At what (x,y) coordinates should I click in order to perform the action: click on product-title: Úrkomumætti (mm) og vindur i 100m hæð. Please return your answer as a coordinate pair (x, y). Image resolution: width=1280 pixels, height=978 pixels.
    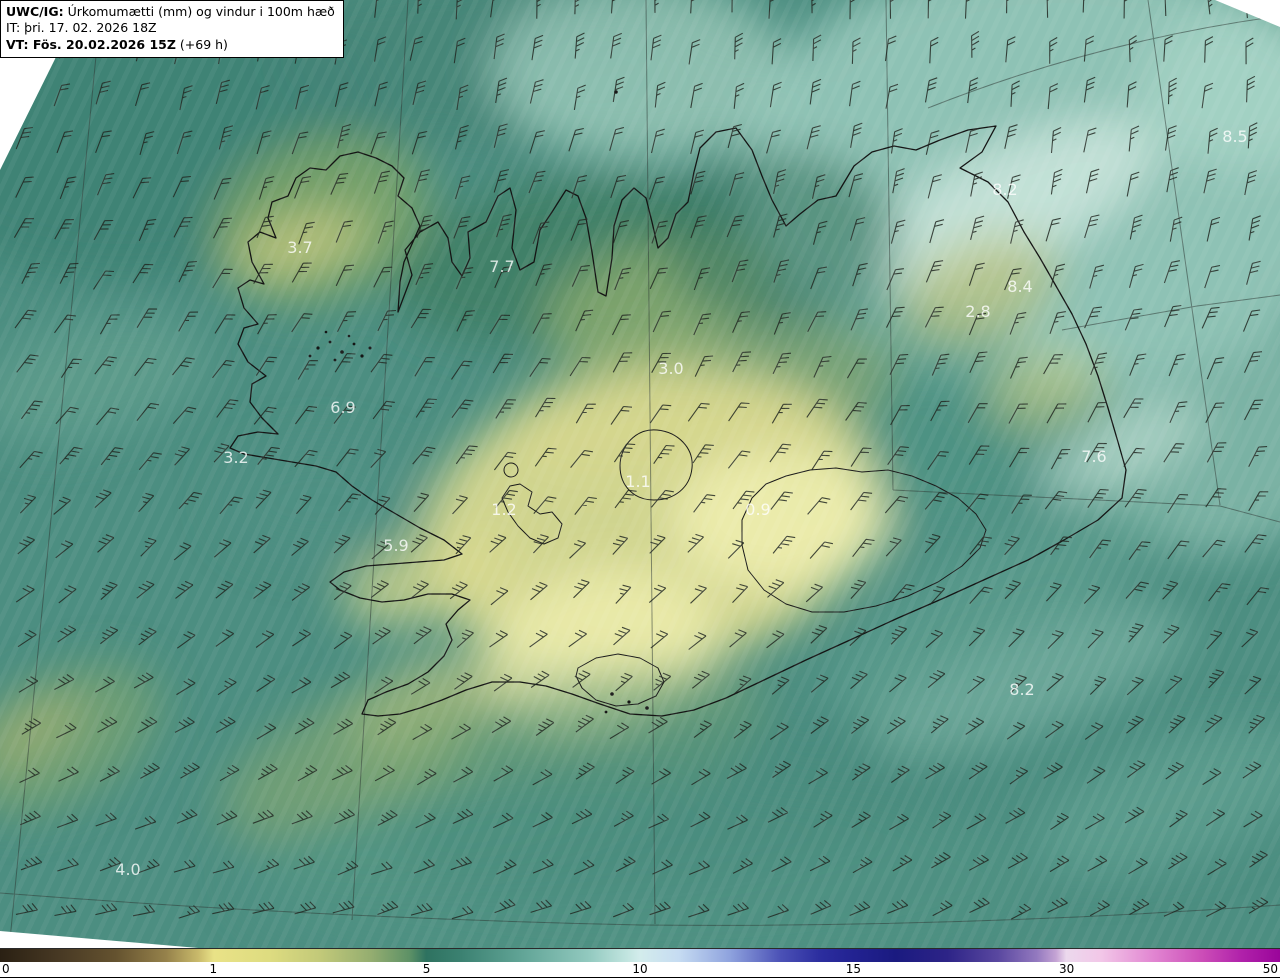
    Looking at the image, I should click on (199, 11).